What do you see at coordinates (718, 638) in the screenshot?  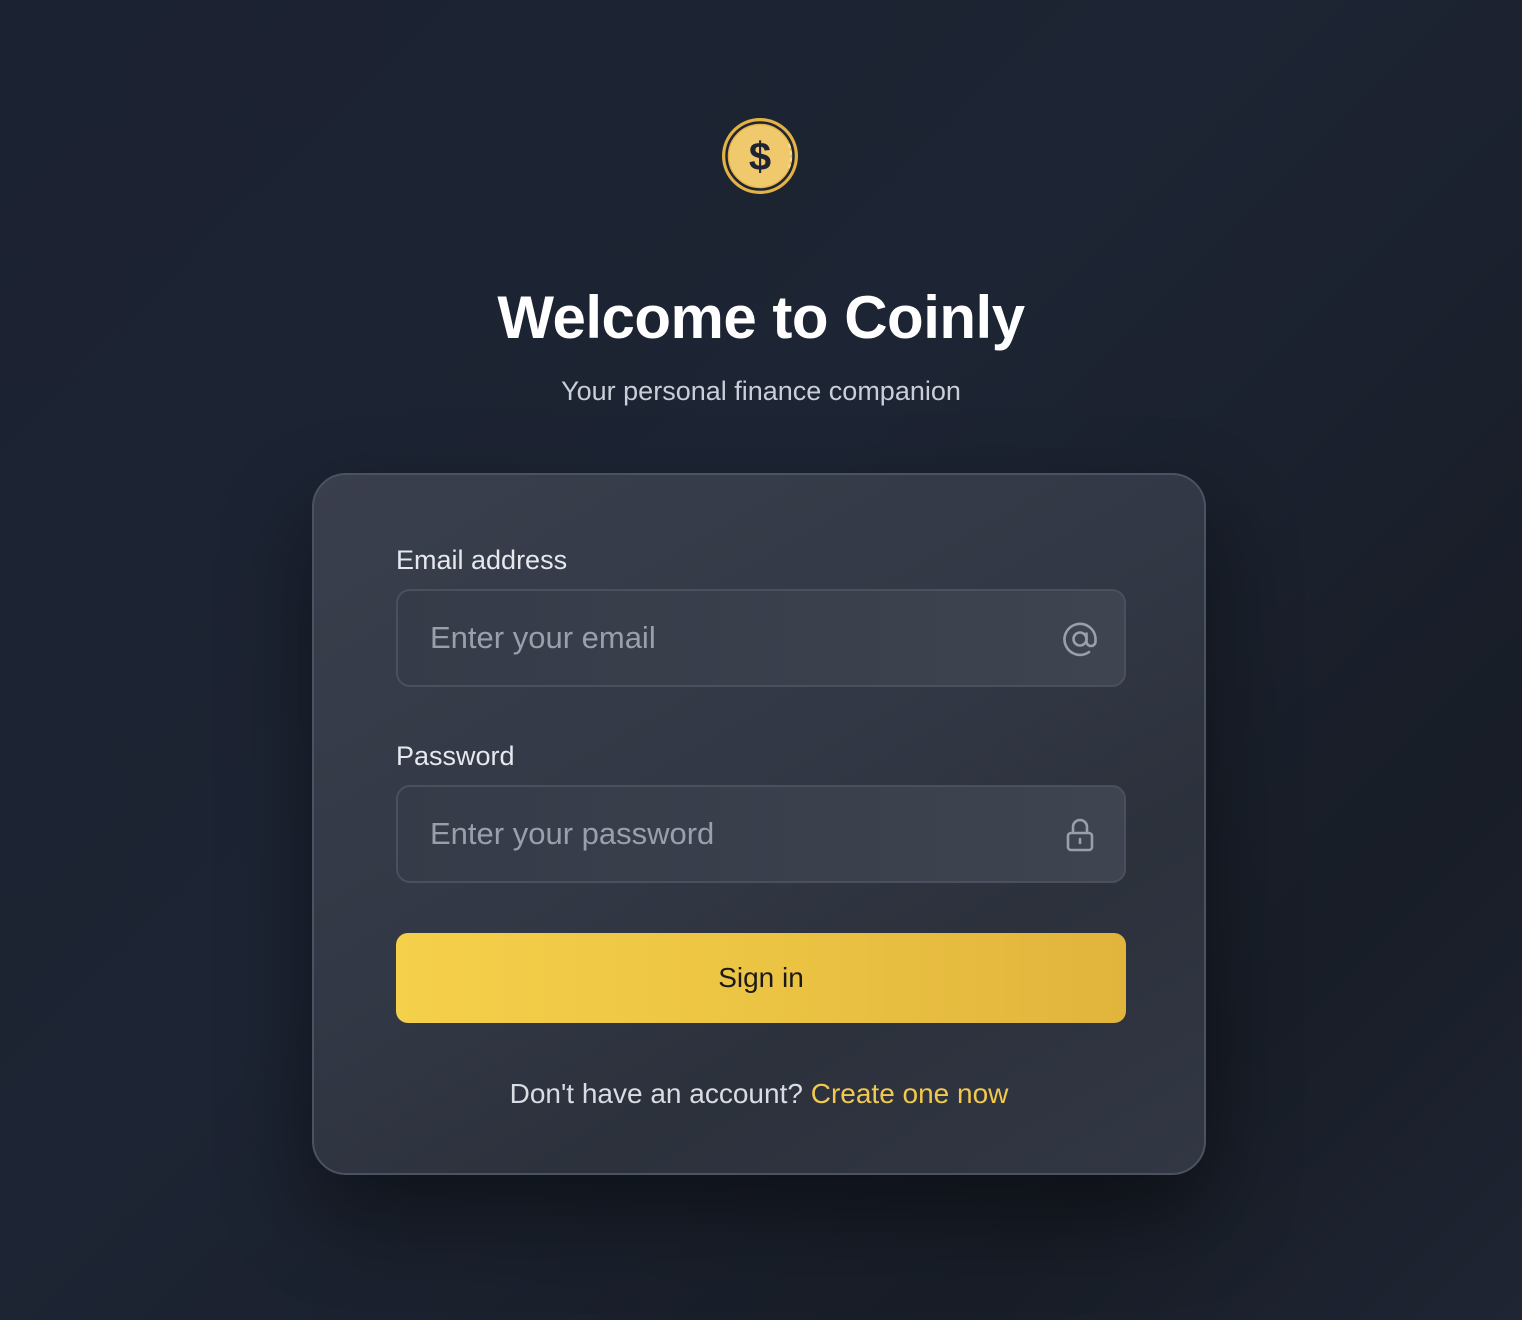 I see `email-input` at bounding box center [718, 638].